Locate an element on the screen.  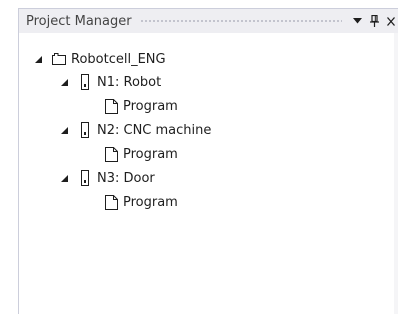
tree-item-n1: N1: Robot is located at coordinates (110, 82).